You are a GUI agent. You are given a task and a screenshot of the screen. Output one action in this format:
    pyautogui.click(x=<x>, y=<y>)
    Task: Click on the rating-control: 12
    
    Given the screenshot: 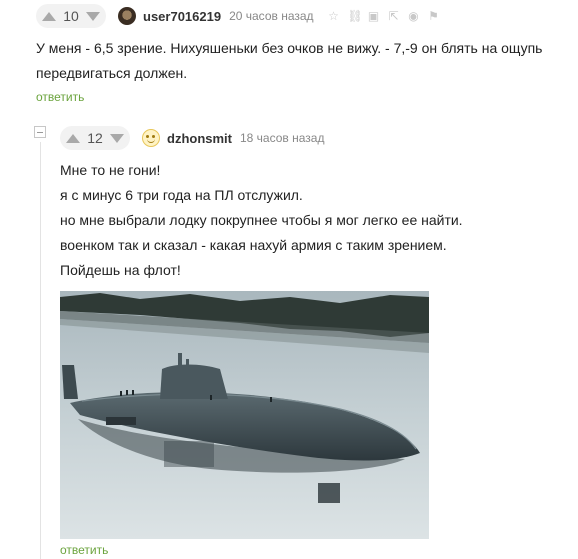 What is the action you would take?
    pyautogui.click(x=95, y=138)
    